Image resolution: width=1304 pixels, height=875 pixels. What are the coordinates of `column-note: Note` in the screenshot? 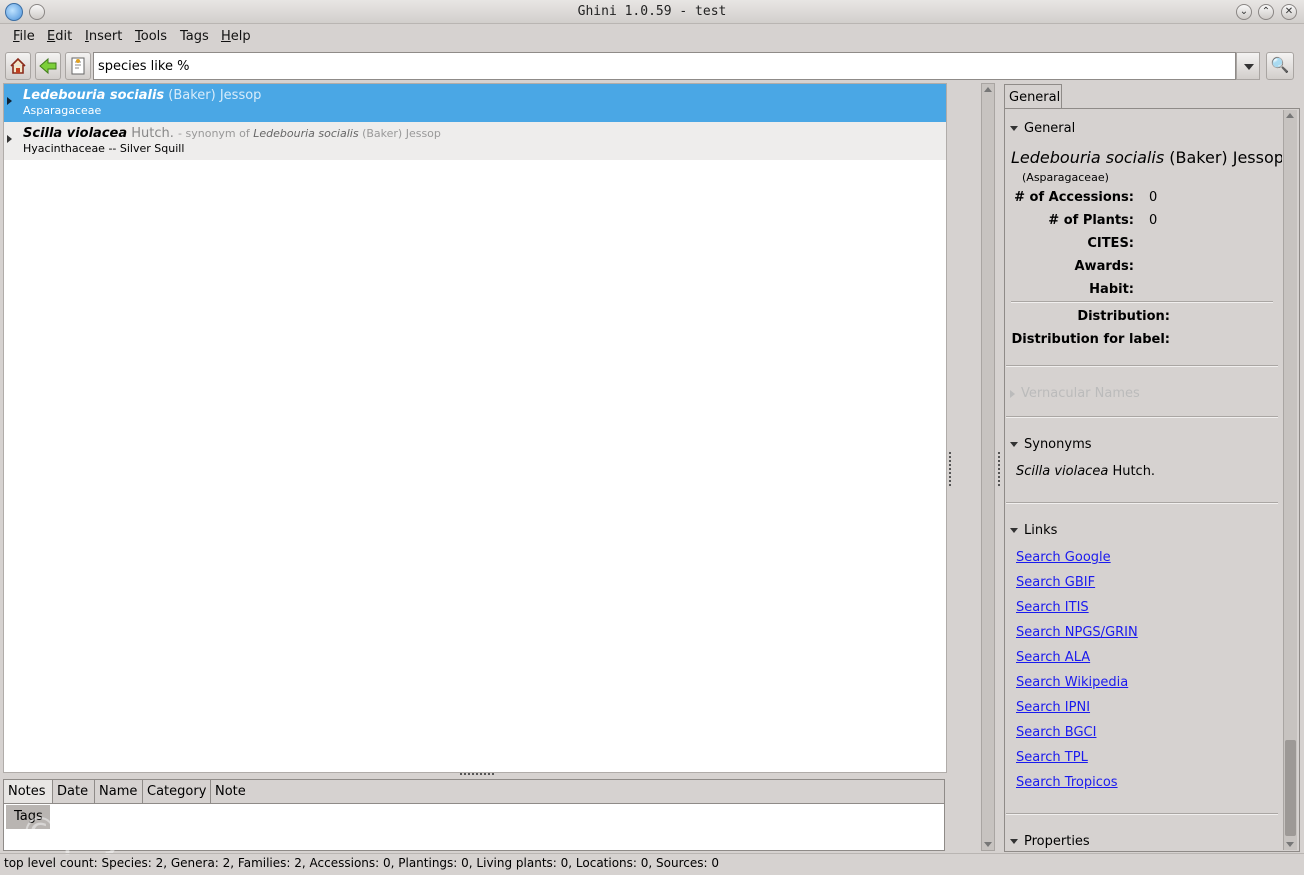 It's located at (577, 791).